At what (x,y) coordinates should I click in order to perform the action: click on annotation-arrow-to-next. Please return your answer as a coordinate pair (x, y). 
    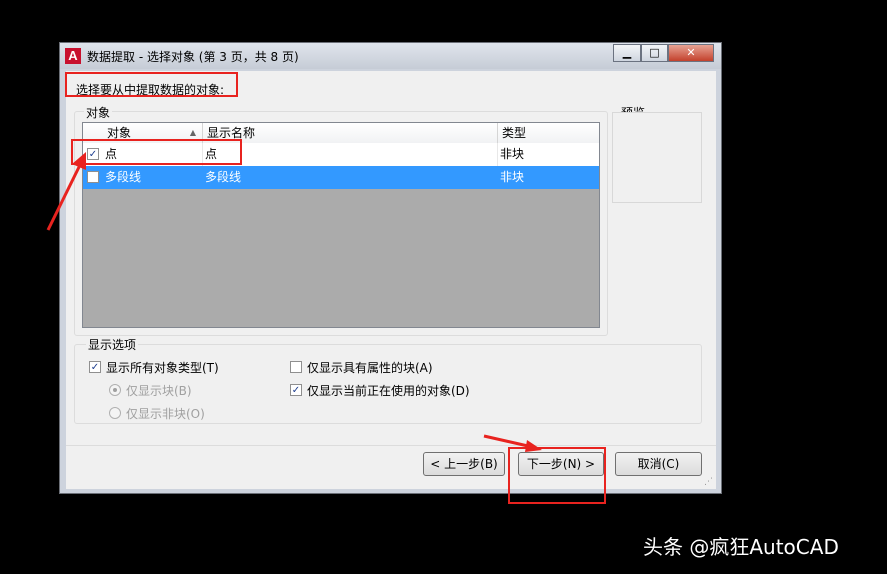
    Looking at the image, I should click on (506, 441).